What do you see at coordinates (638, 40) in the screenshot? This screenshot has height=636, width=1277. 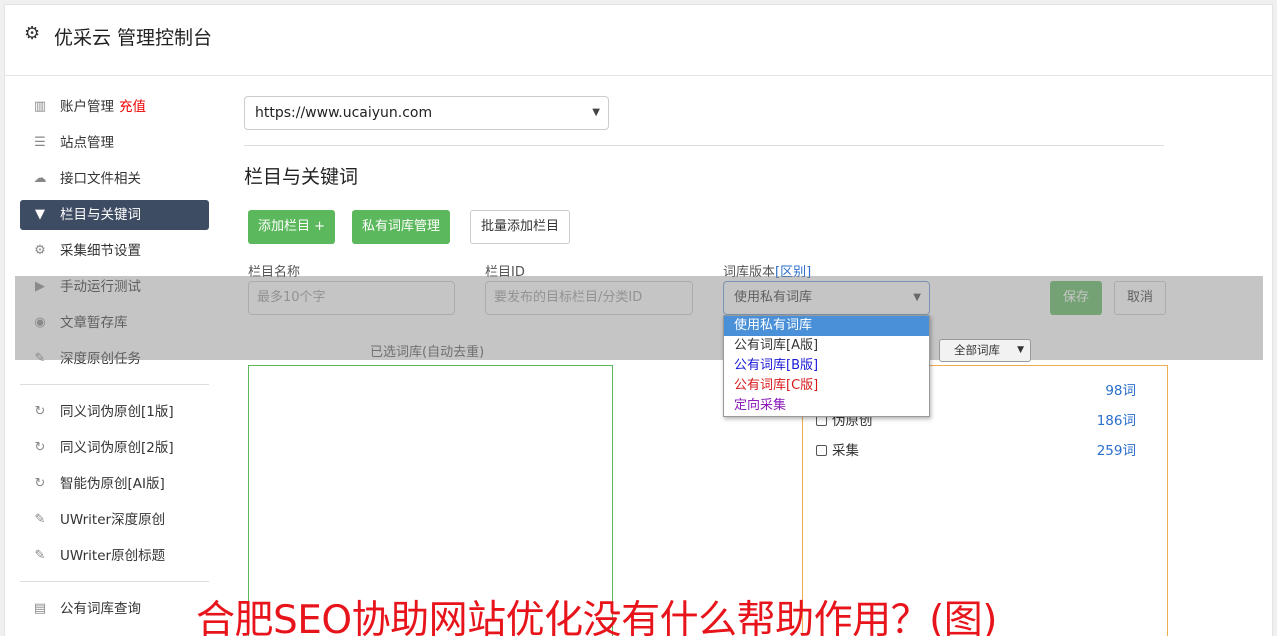 I see `header: ⚙ 优采云 管理控制台` at bounding box center [638, 40].